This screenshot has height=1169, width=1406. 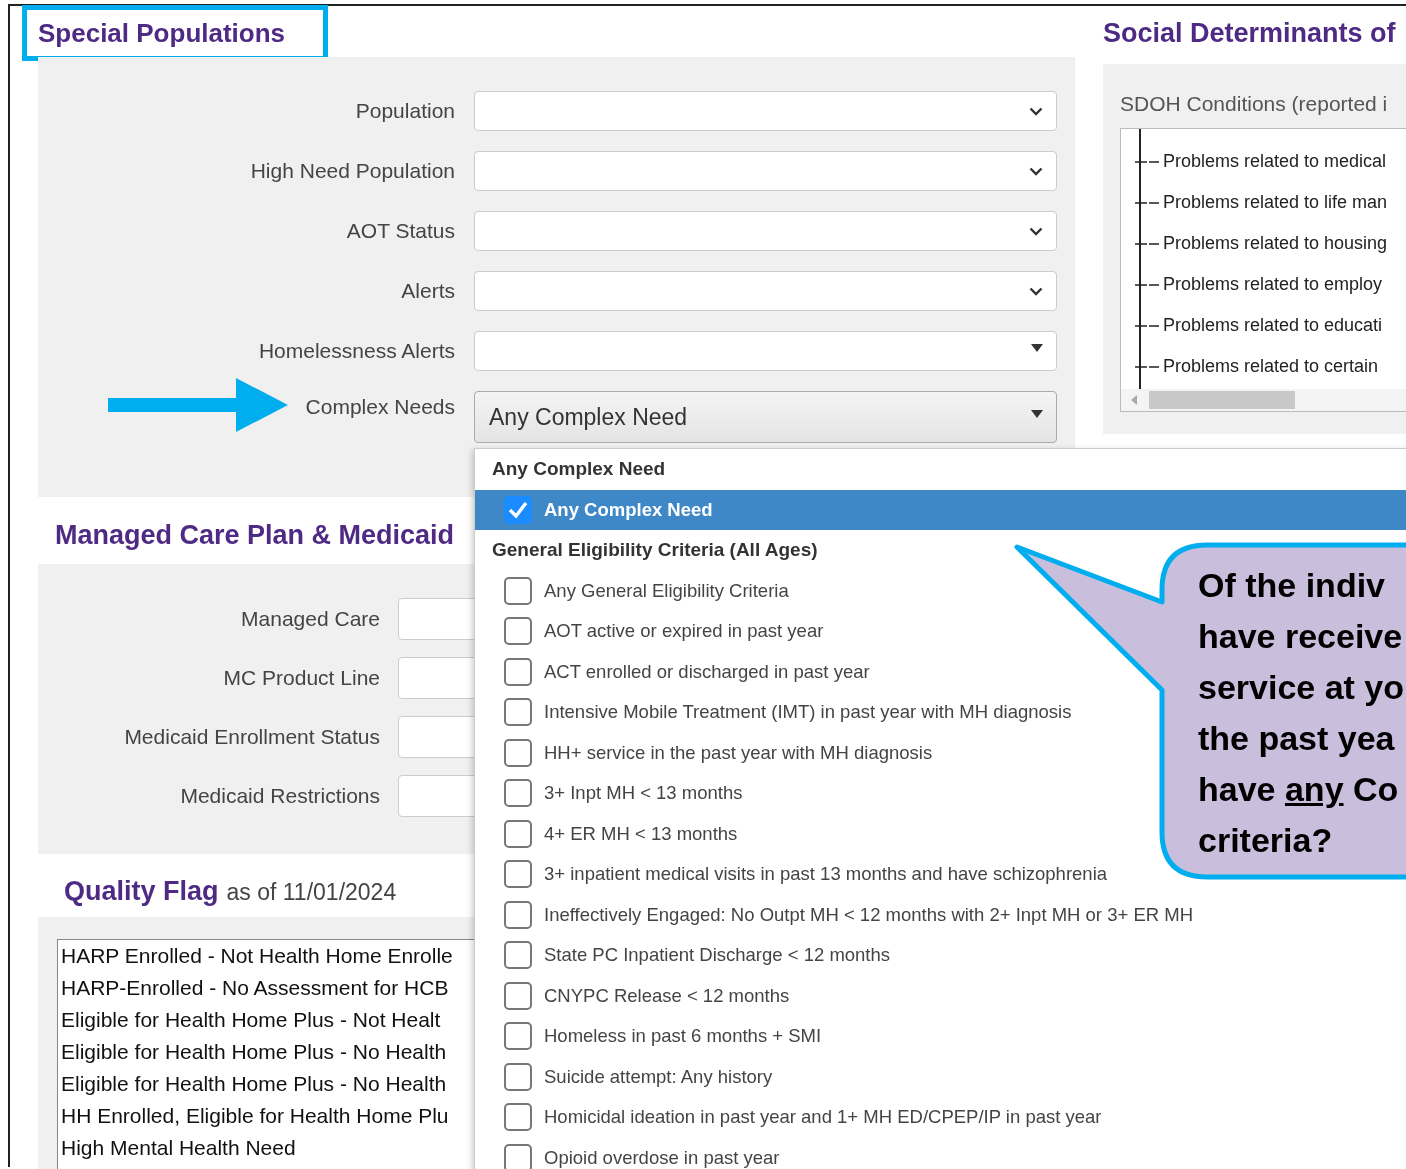 What do you see at coordinates (280, 796) in the screenshot?
I see `field-label: Medicaid Restrictions` at bounding box center [280, 796].